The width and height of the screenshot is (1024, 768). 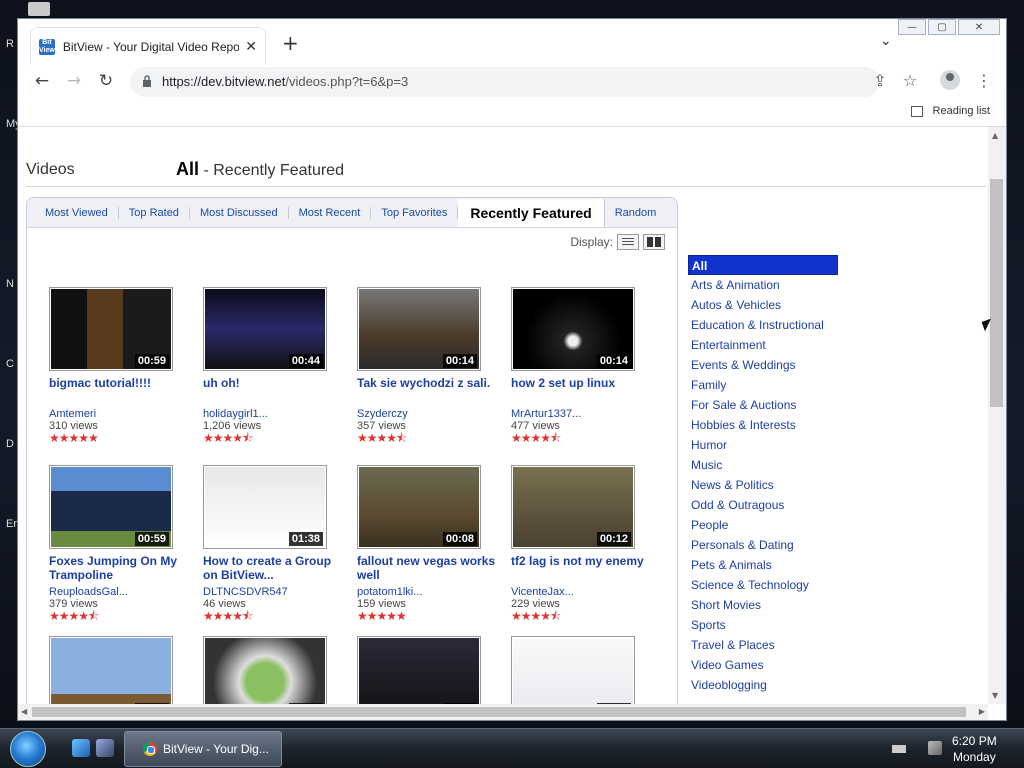 I want to click on system-clock: 6:20 PM Monday, so click(x=974, y=749).